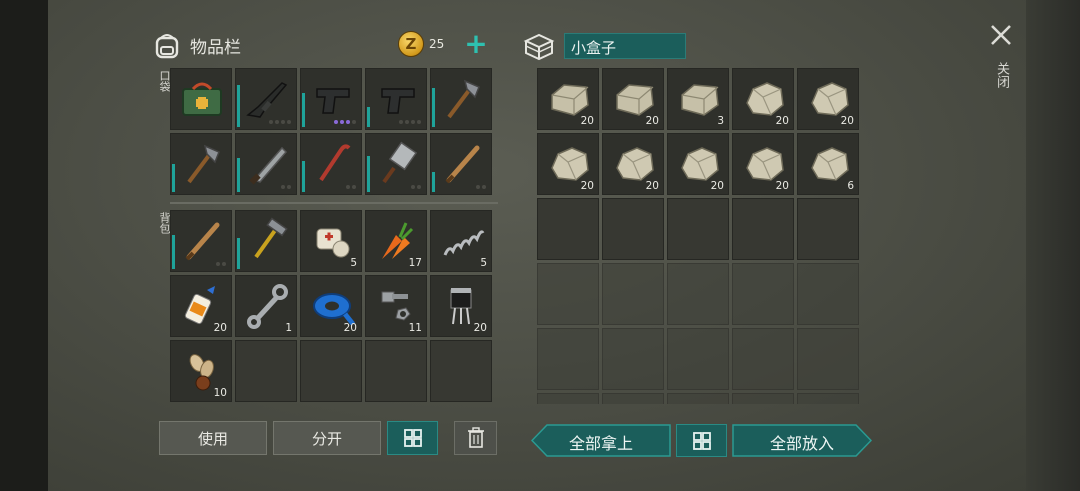 This screenshot has width=1080, height=491. I want to click on backpack-label: 背包, so click(164, 223).